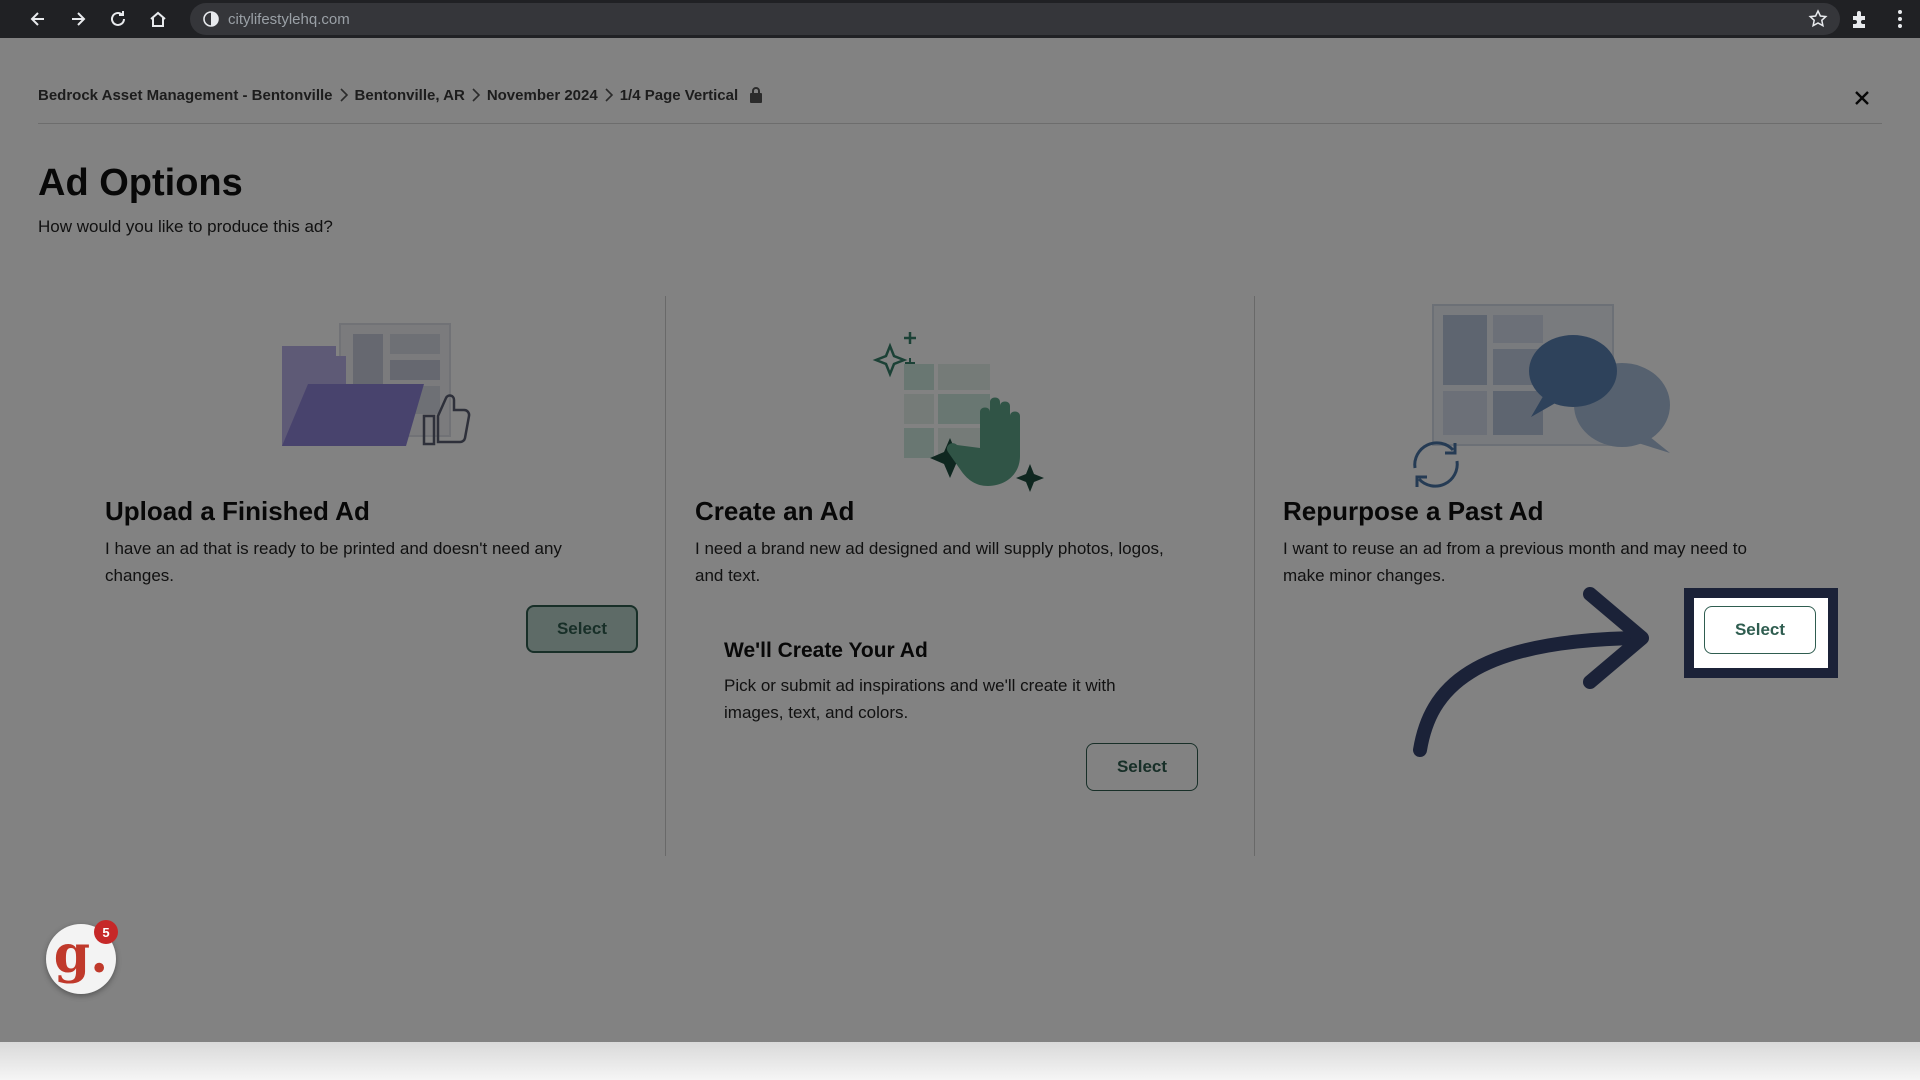 The height and width of the screenshot is (1080, 1920). I want to click on page-bottom-edge, so click(960, 1061).